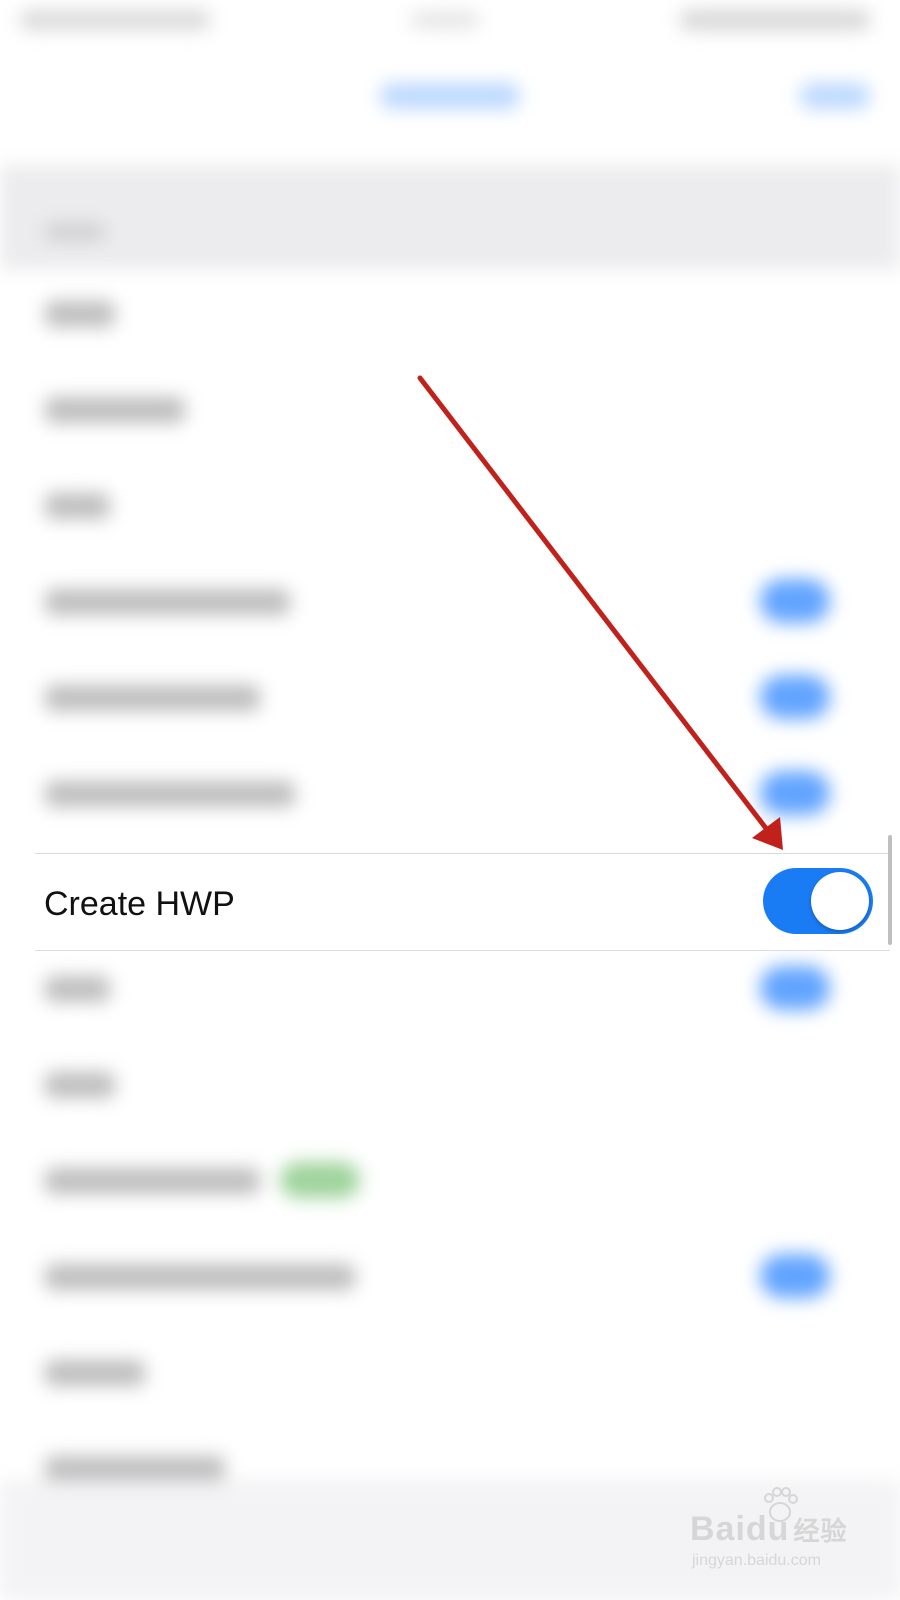  I want to click on status-bar-right, so click(775, 20).